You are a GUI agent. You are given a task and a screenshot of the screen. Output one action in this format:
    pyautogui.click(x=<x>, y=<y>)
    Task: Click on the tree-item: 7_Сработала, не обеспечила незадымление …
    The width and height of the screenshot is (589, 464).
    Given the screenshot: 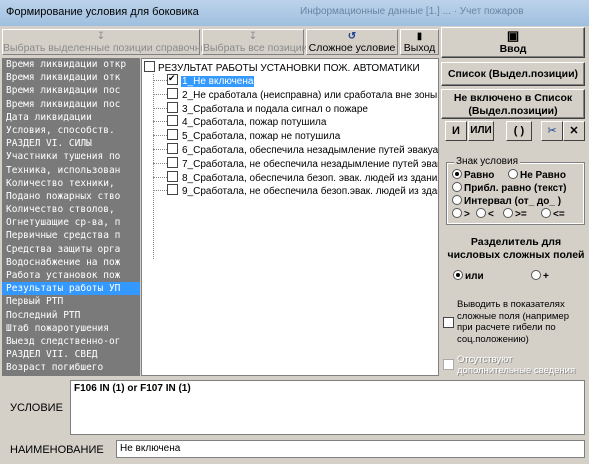 What is the action you would take?
    pyautogui.click(x=295, y=163)
    